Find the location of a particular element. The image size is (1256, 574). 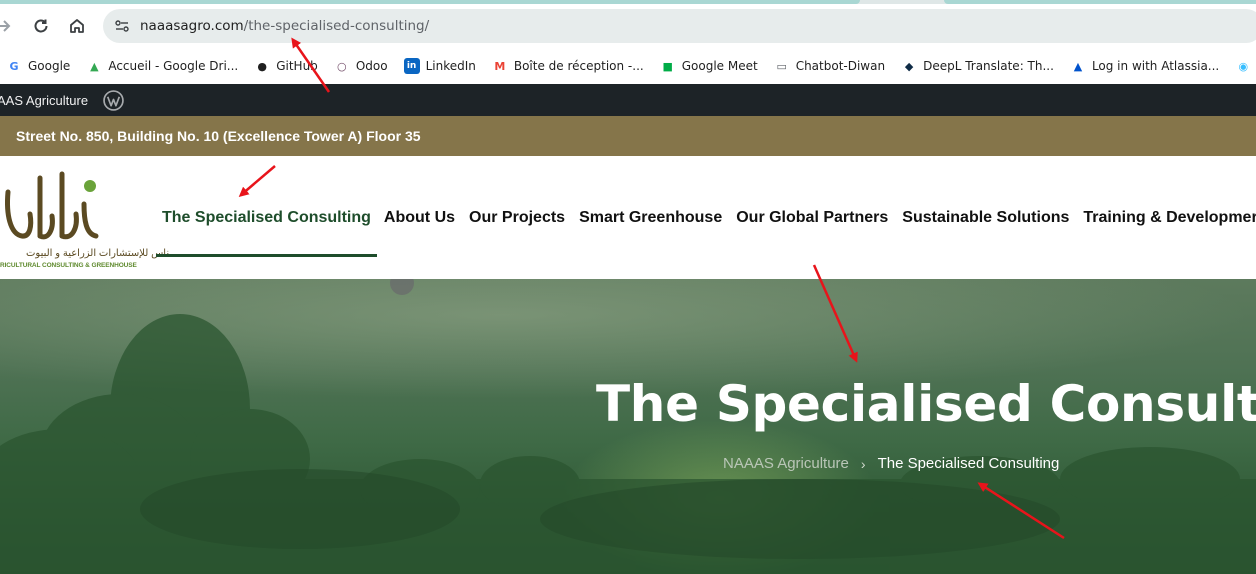

linkedin-icon: in is located at coordinates (411, 66).